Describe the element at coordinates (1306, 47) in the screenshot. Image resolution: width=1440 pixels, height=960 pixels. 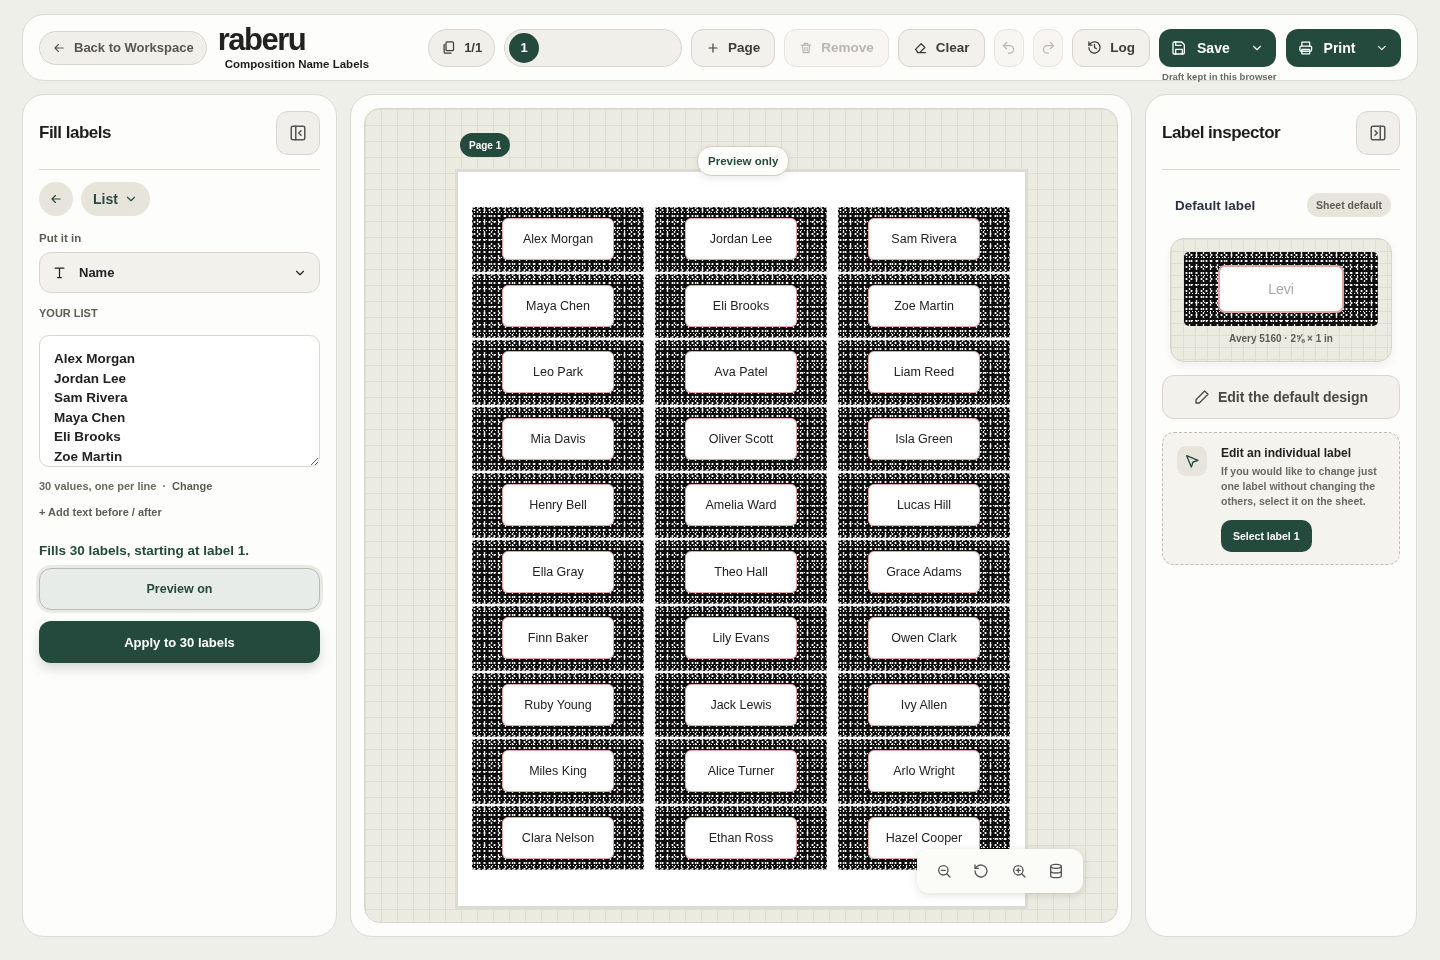
I see `printer-icon` at that location.